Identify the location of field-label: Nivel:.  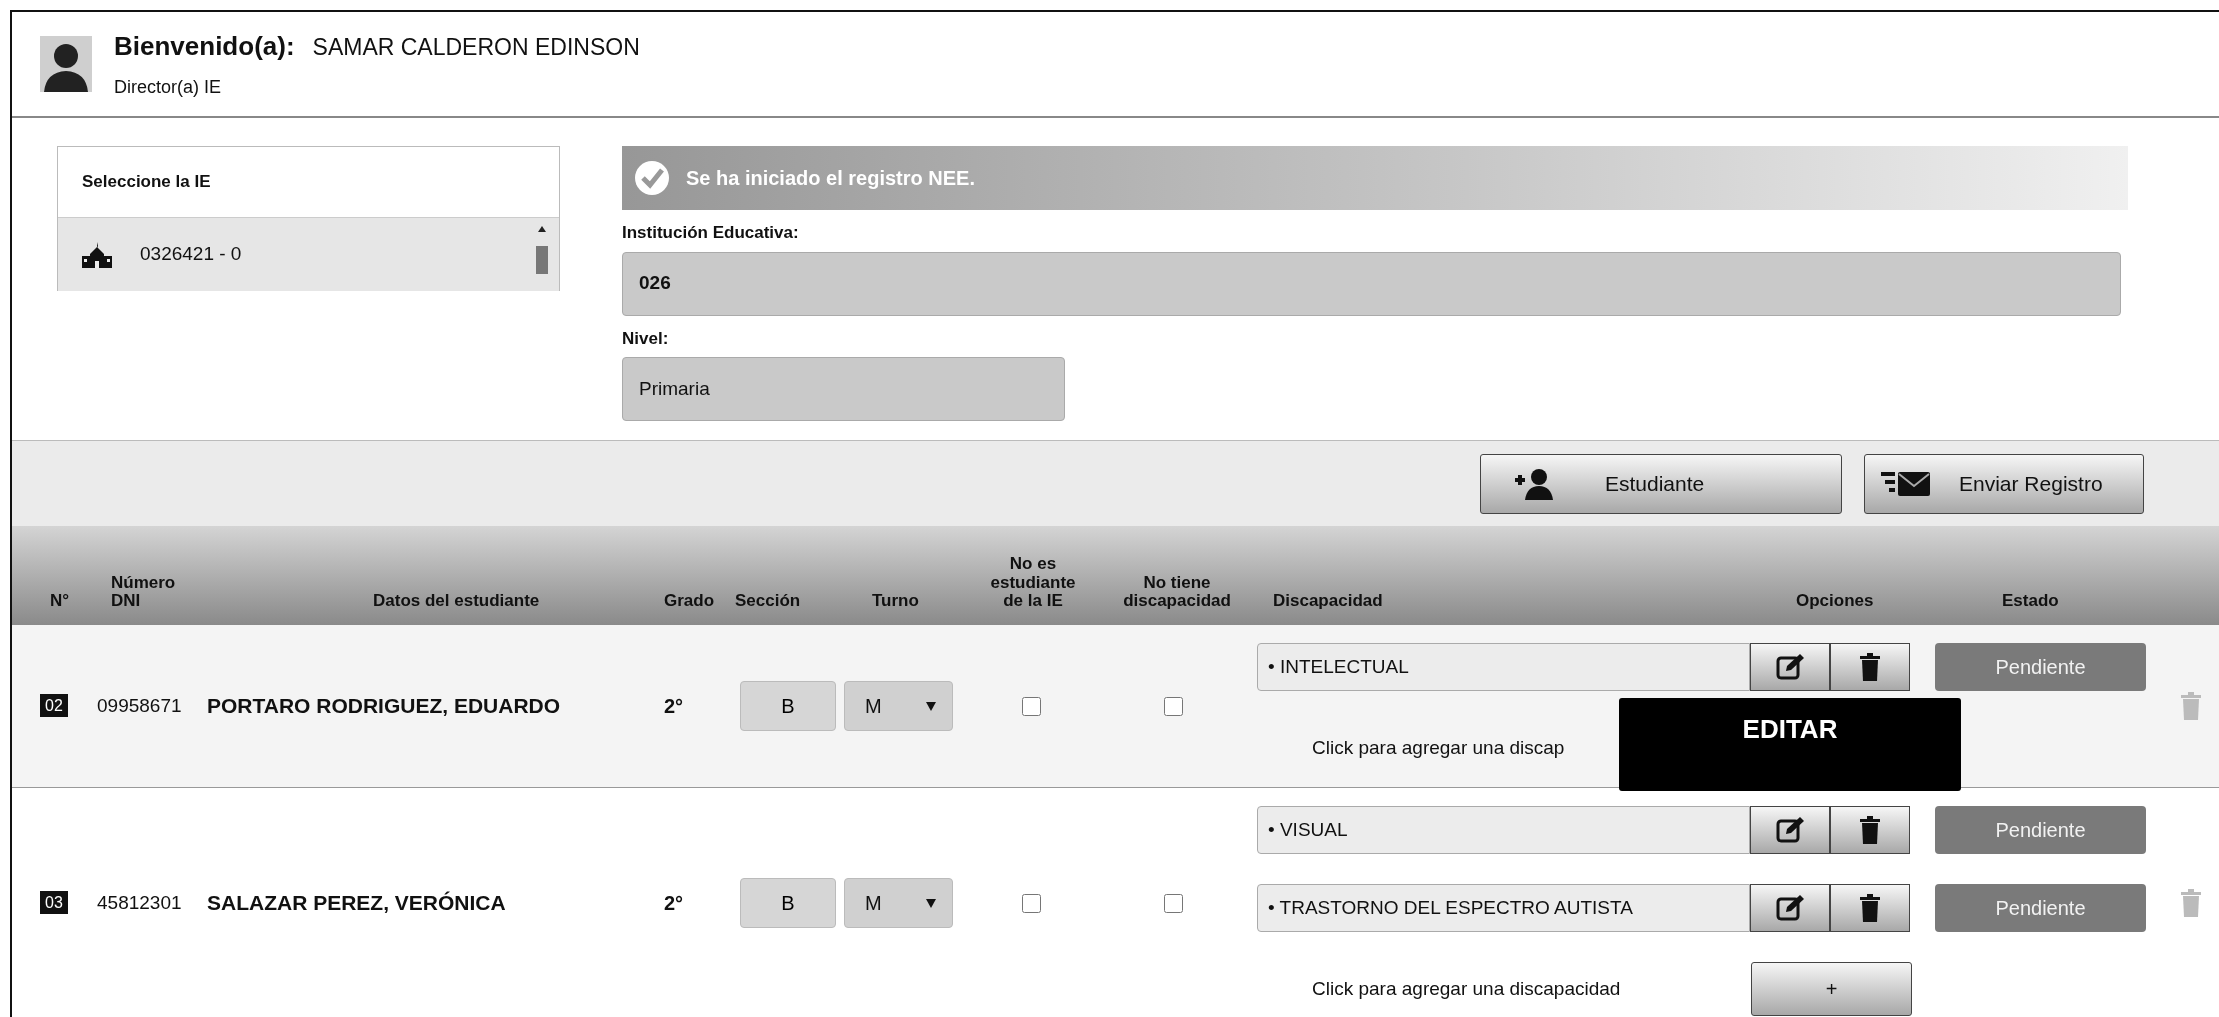
(646, 338).